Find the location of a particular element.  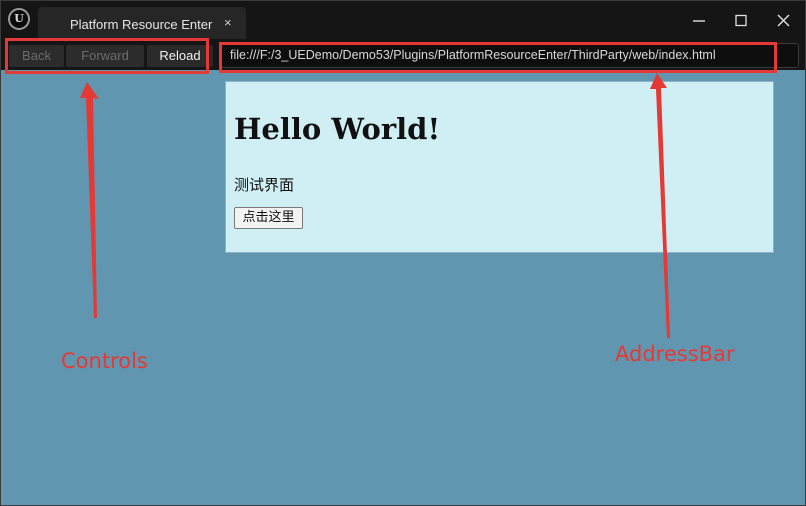

maximize-icon is located at coordinates (741, 21).